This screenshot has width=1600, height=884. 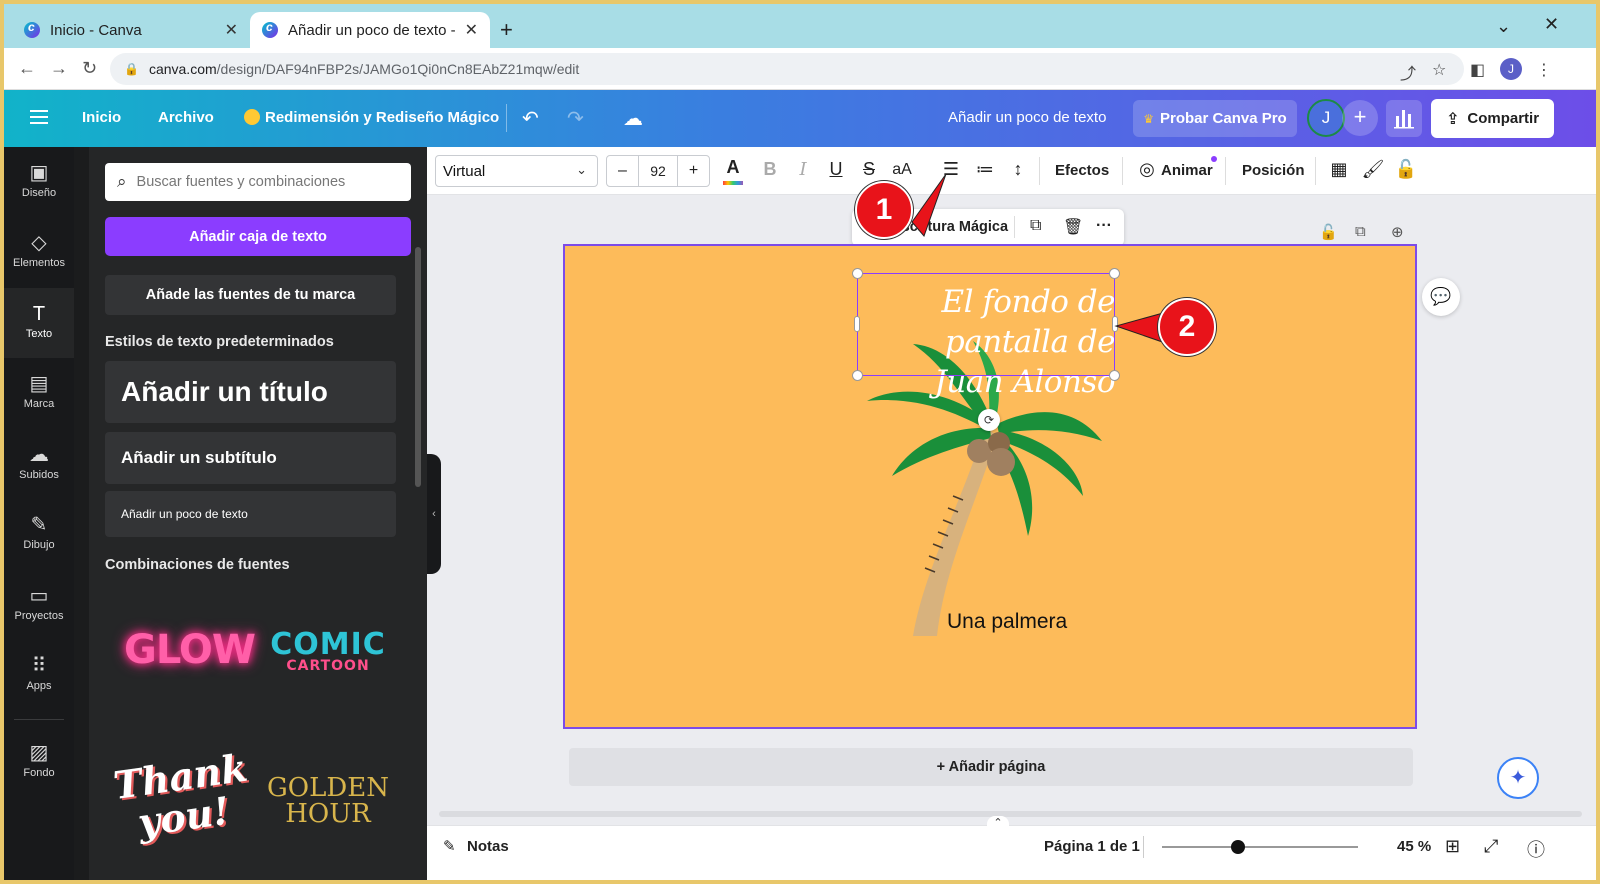 What do you see at coordinates (857, 375) in the screenshot?
I see `resize-handle-bl` at bounding box center [857, 375].